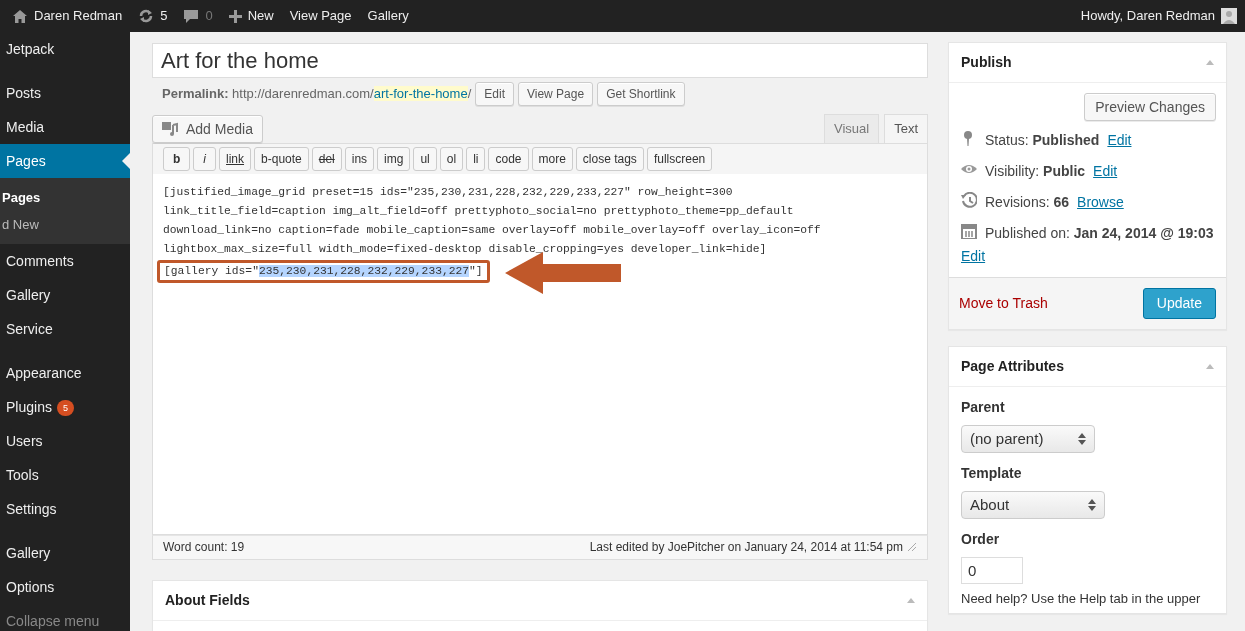  What do you see at coordinates (207, 600) in the screenshot?
I see `box-title: About Fields` at bounding box center [207, 600].